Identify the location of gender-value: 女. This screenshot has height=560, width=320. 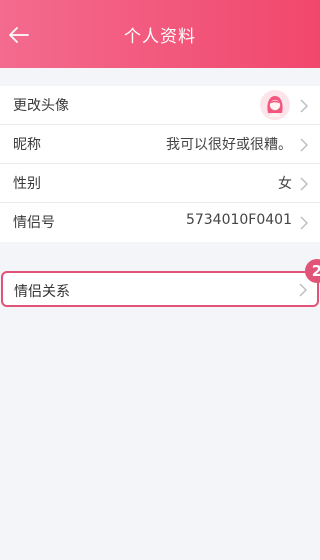
(285, 184).